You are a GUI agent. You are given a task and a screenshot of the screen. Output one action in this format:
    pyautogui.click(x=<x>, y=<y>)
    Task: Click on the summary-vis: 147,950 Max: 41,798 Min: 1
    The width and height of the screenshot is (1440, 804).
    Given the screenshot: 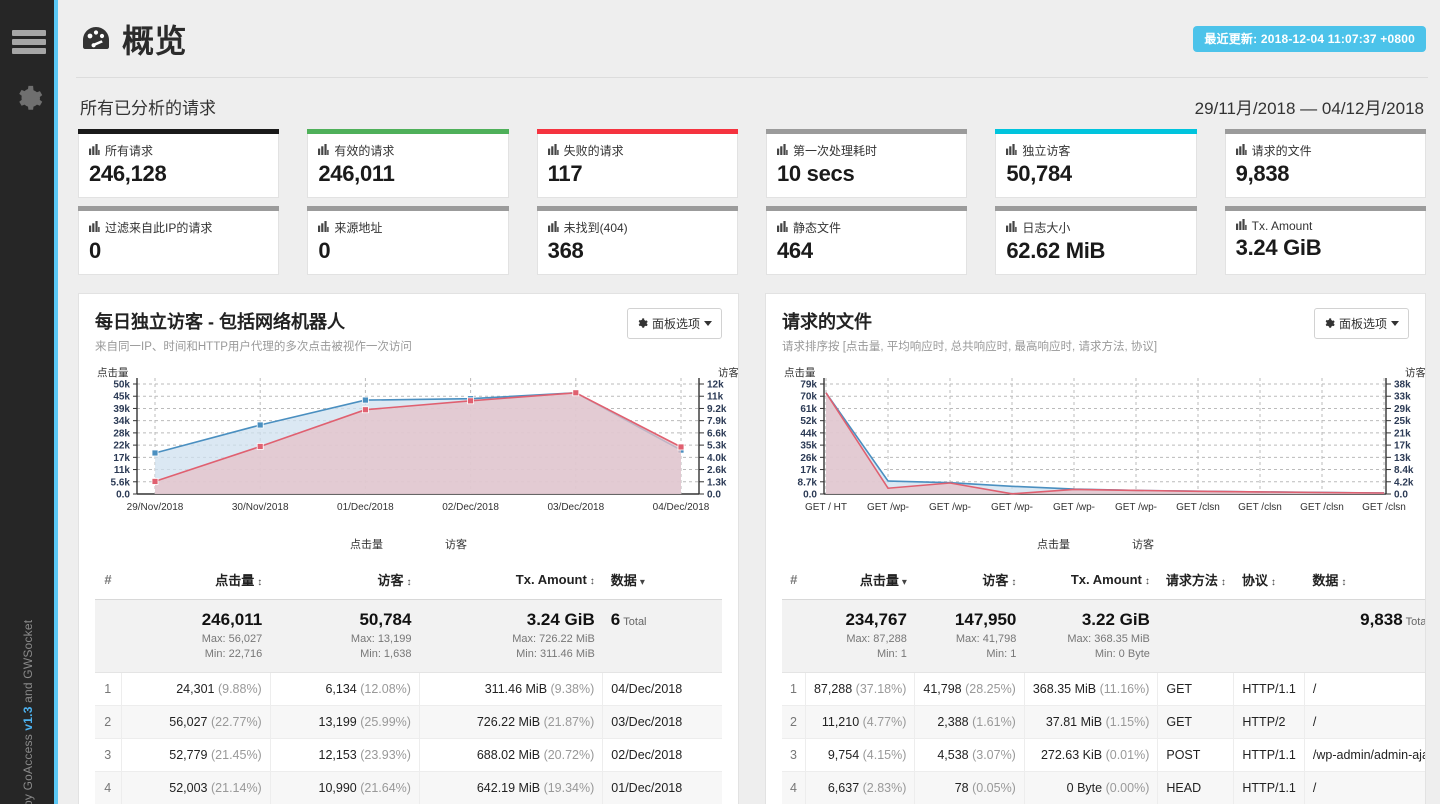 What is the action you would take?
    pyautogui.click(x=969, y=636)
    